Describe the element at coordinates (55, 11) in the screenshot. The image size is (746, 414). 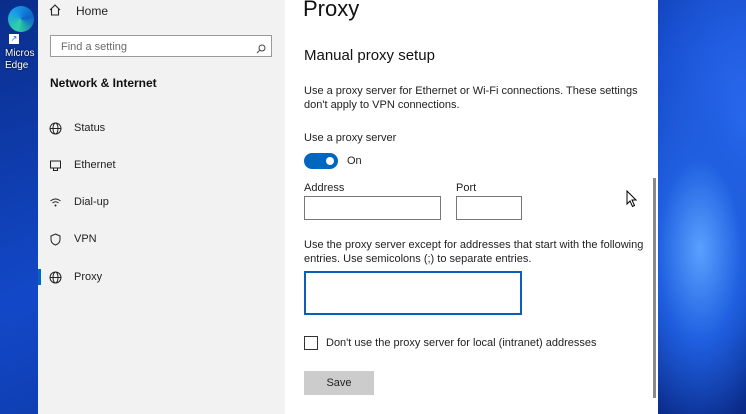
I see `home-icon` at that location.